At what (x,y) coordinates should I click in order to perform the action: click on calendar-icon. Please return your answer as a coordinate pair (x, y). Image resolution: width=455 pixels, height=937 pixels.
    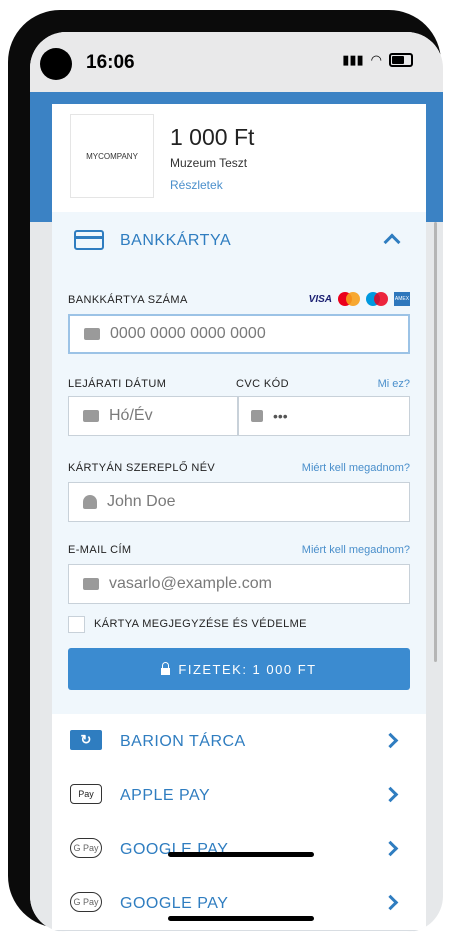
    Looking at the image, I should click on (91, 416).